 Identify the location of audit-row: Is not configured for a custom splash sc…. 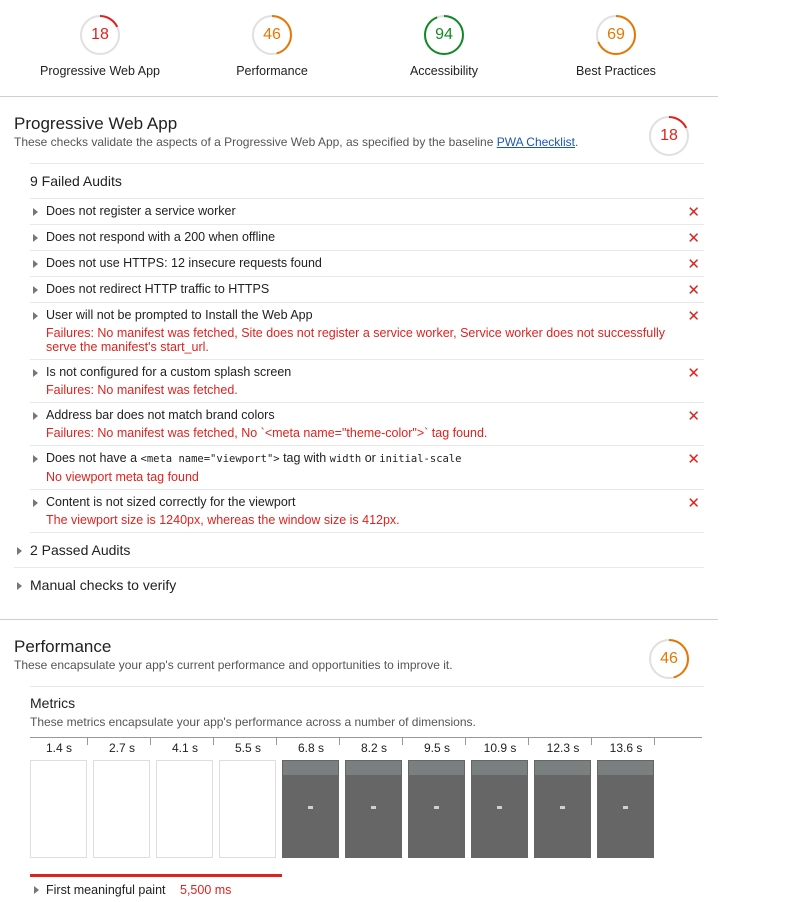
(367, 381).